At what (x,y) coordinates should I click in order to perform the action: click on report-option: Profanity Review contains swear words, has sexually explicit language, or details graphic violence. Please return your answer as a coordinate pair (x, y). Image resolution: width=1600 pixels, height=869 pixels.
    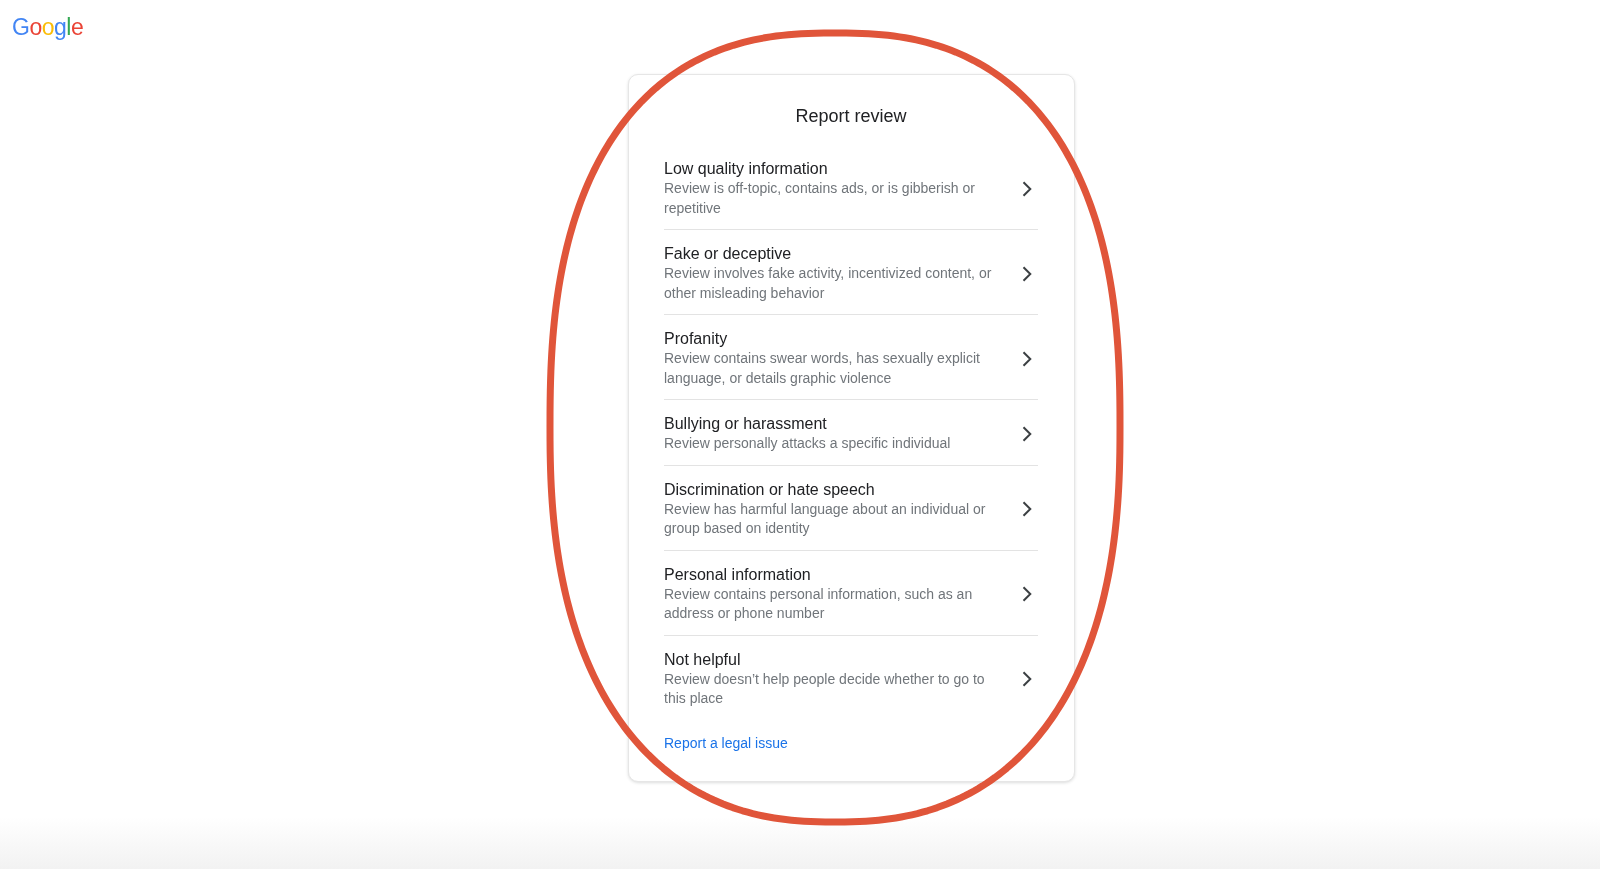
    Looking at the image, I should click on (851, 357).